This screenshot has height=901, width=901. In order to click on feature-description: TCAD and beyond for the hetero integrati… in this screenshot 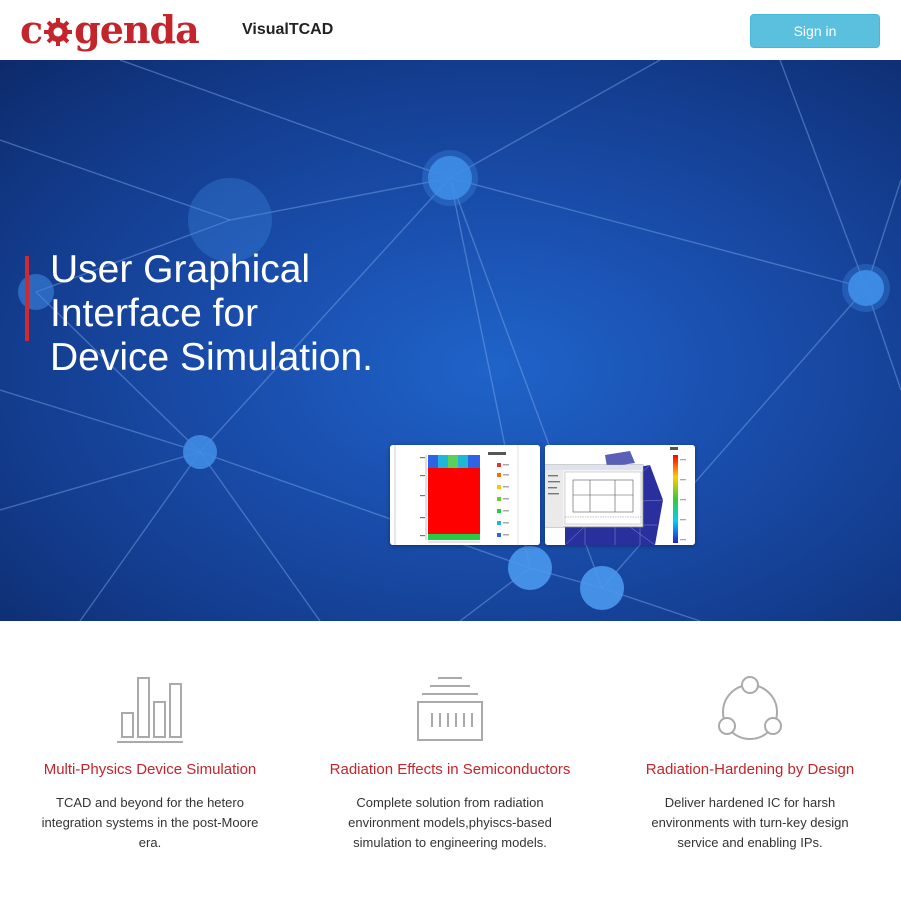, I will do `click(150, 822)`.